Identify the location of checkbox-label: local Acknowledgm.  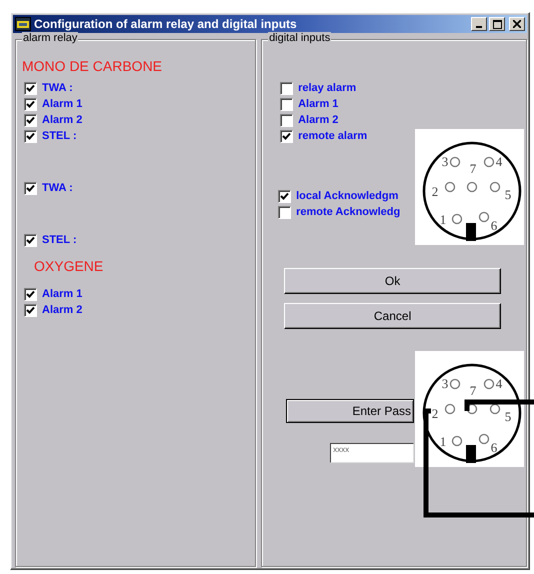
(347, 196).